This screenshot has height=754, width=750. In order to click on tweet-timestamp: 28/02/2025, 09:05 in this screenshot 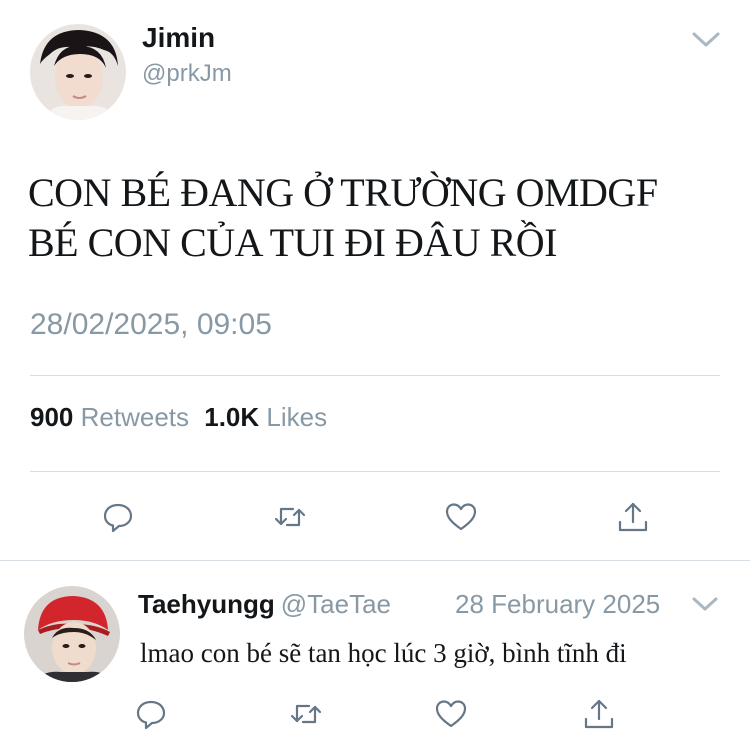, I will do `click(151, 325)`.